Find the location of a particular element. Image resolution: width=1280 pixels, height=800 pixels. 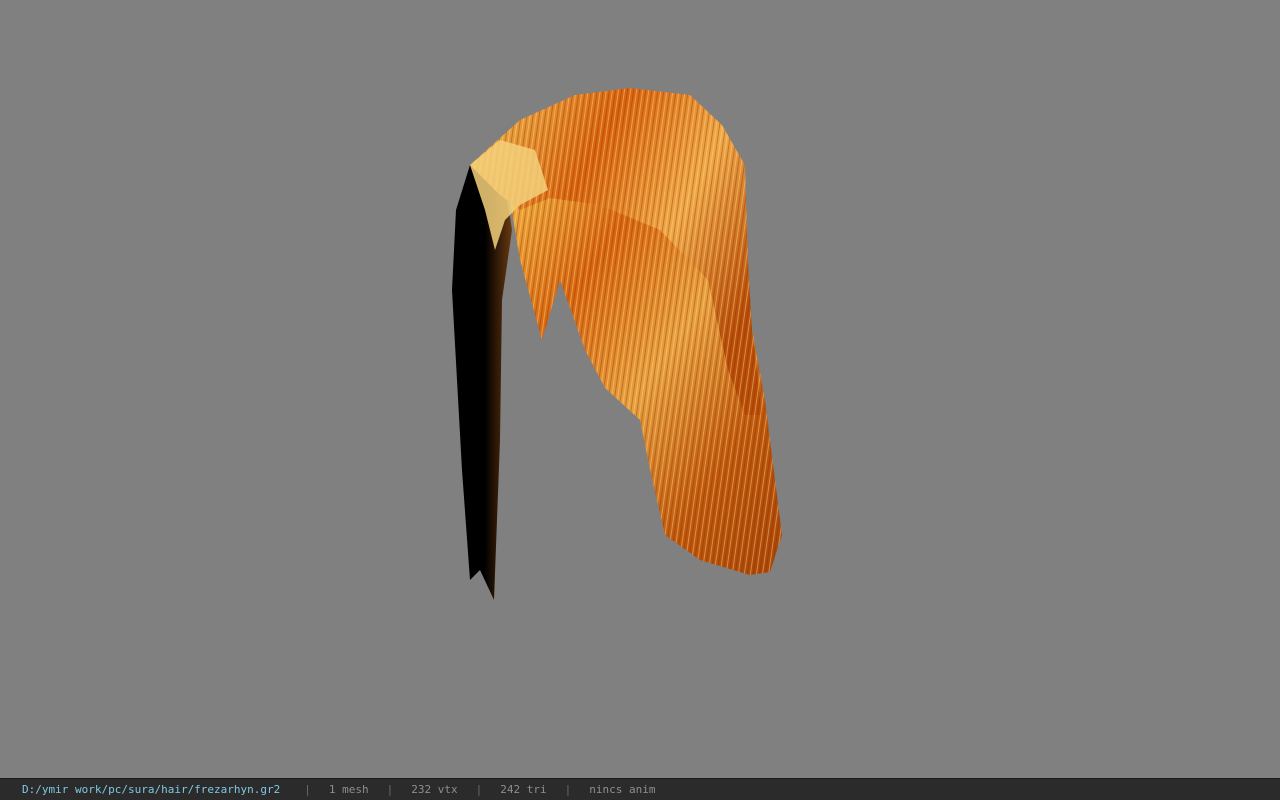

vertex-count: 232 vtx is located at coordinates (434, 789).